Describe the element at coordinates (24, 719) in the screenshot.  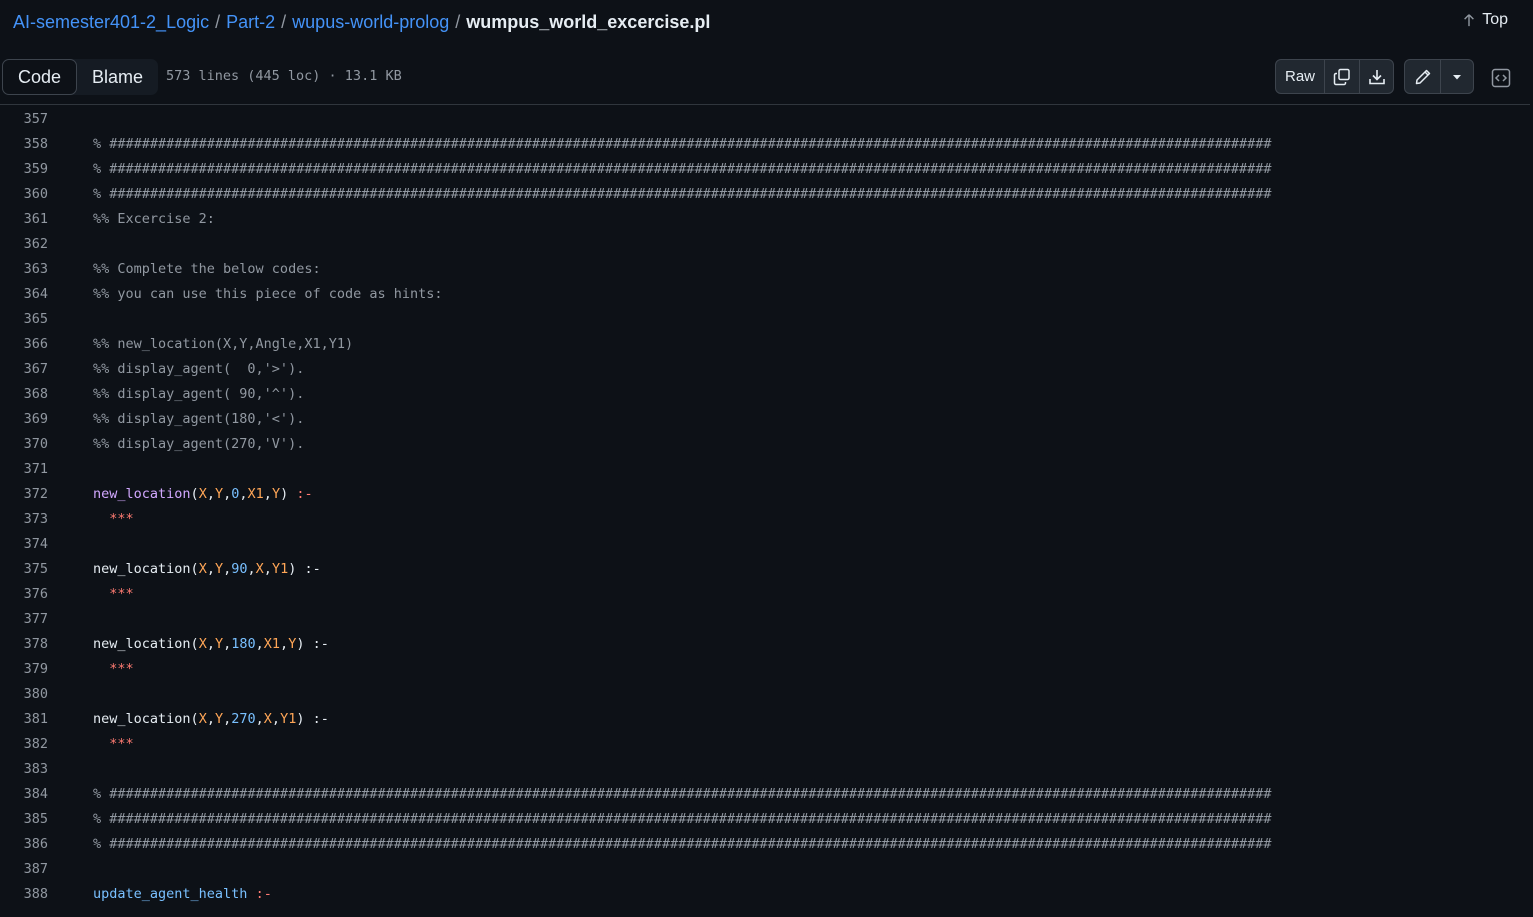
I see `line-number: 381` at that location.